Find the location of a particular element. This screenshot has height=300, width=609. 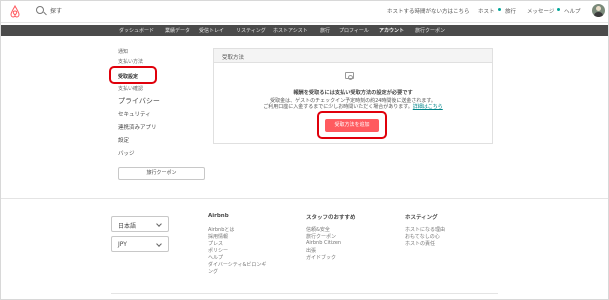

travel-coupon-button: 旅行クーポン is located at coordinates (161, 173).